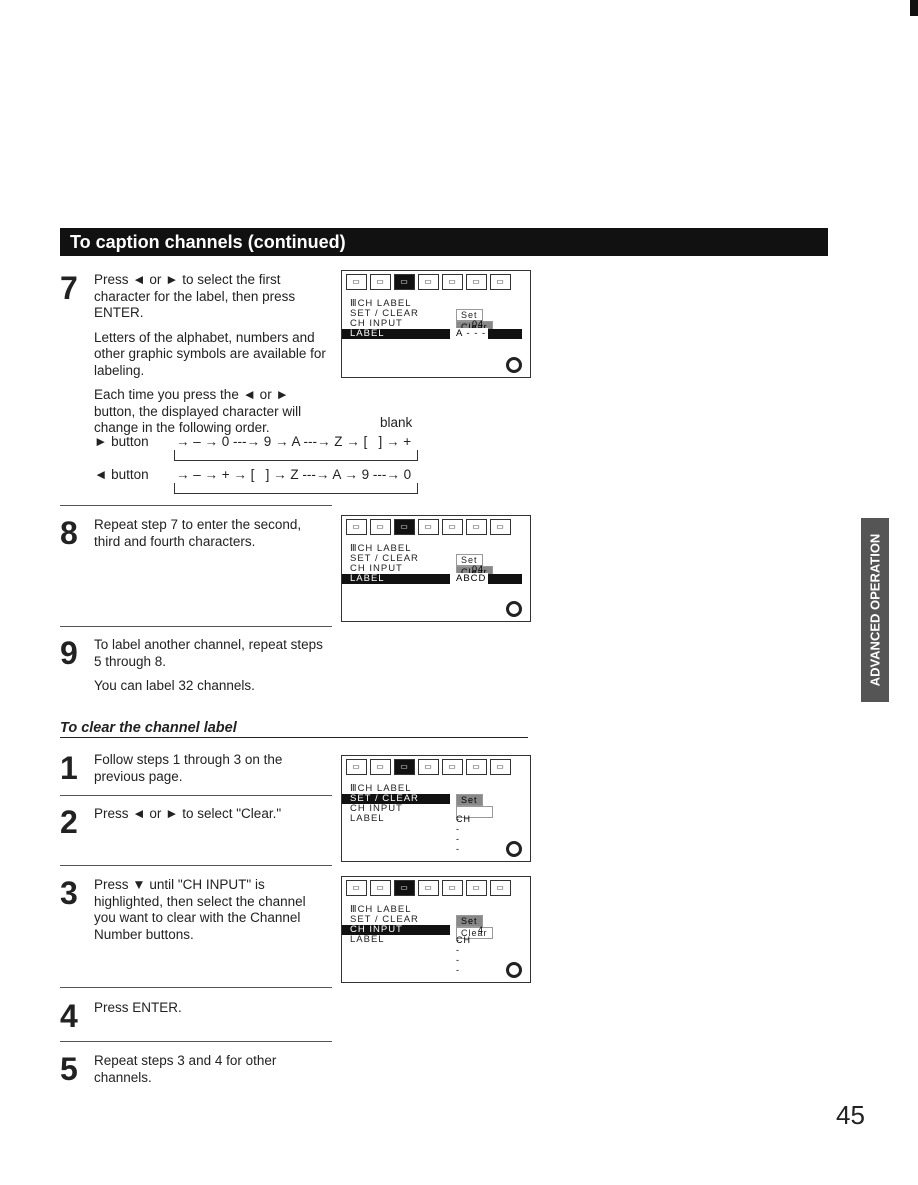  Describe the element at coordinates (69, 893) in the screenshot. I see `step-number: 3` at that location.